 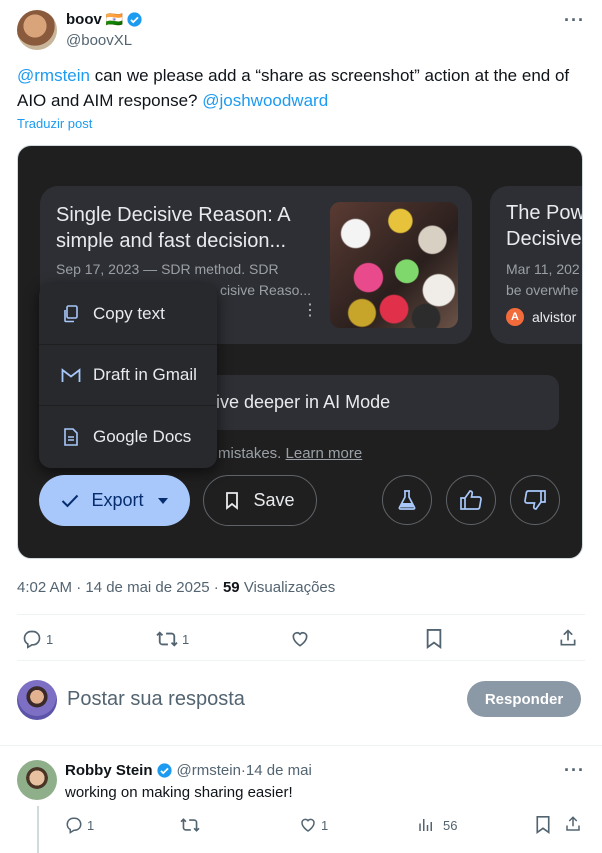 I want to click on translate-link: Traduzir post, so click(x=54, y=123).